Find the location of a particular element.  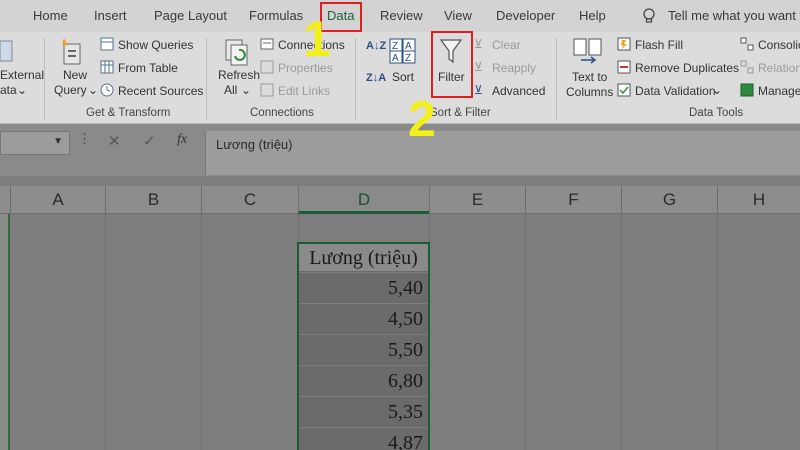

table-icon is located at coordinates (107, 67).